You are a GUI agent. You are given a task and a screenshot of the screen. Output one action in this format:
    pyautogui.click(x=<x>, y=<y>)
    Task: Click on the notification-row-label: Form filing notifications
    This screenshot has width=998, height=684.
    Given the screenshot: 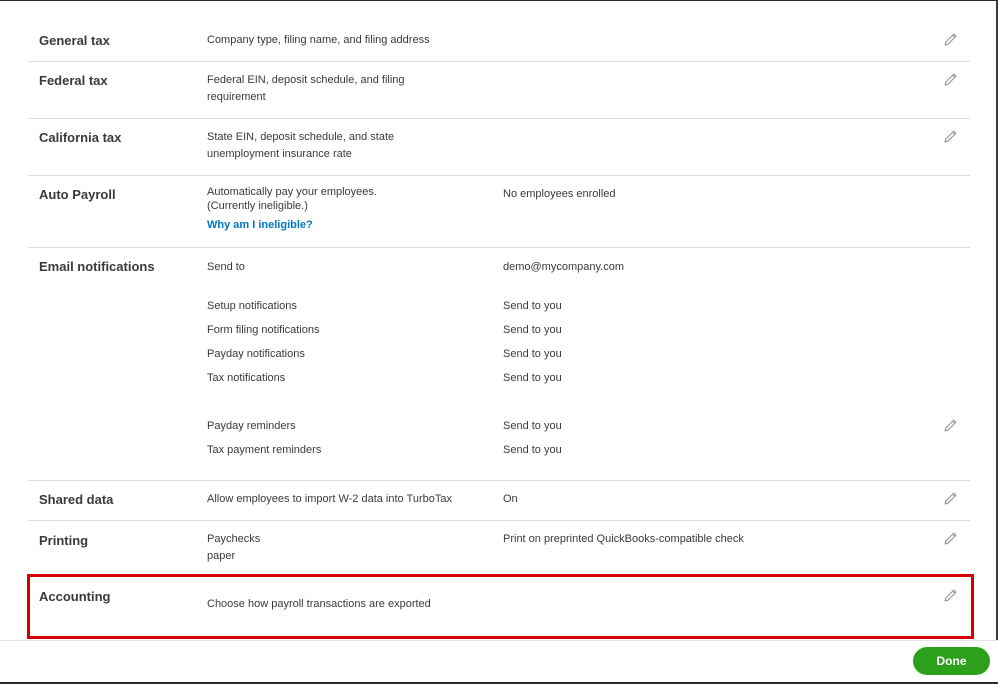 What is the action you would take?
    pyautogui.click(x=263, y=330)
    